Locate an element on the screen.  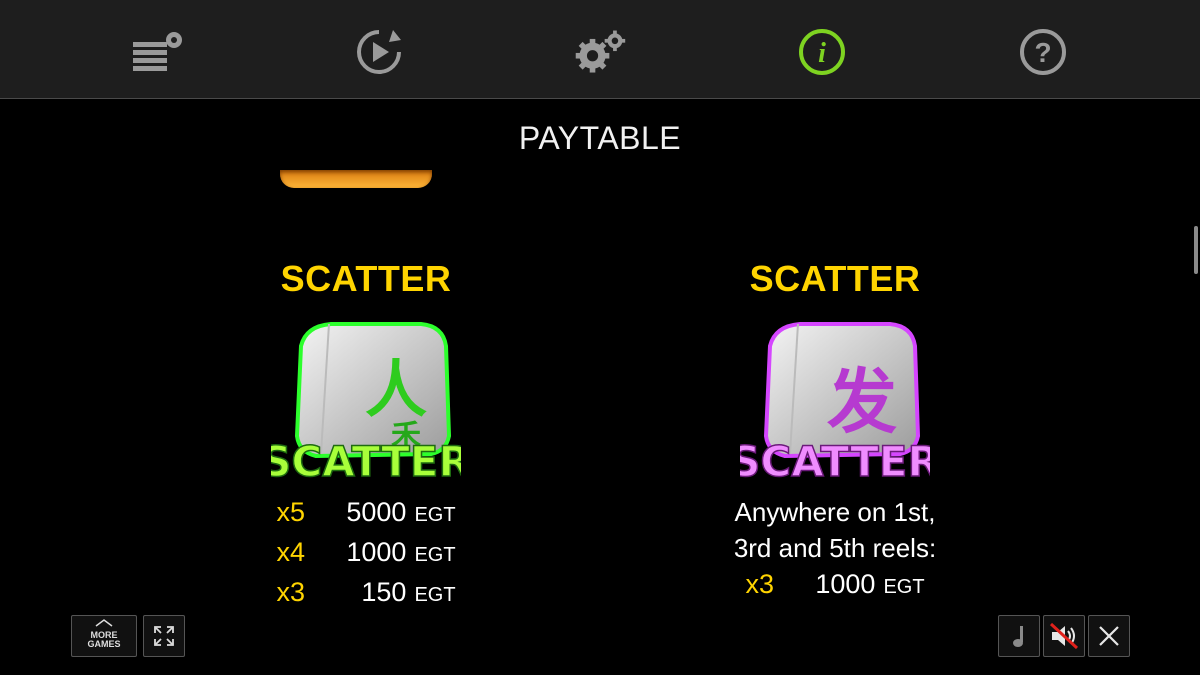
pay-row: x3 150 EGT is located at coordinates (366, 594).